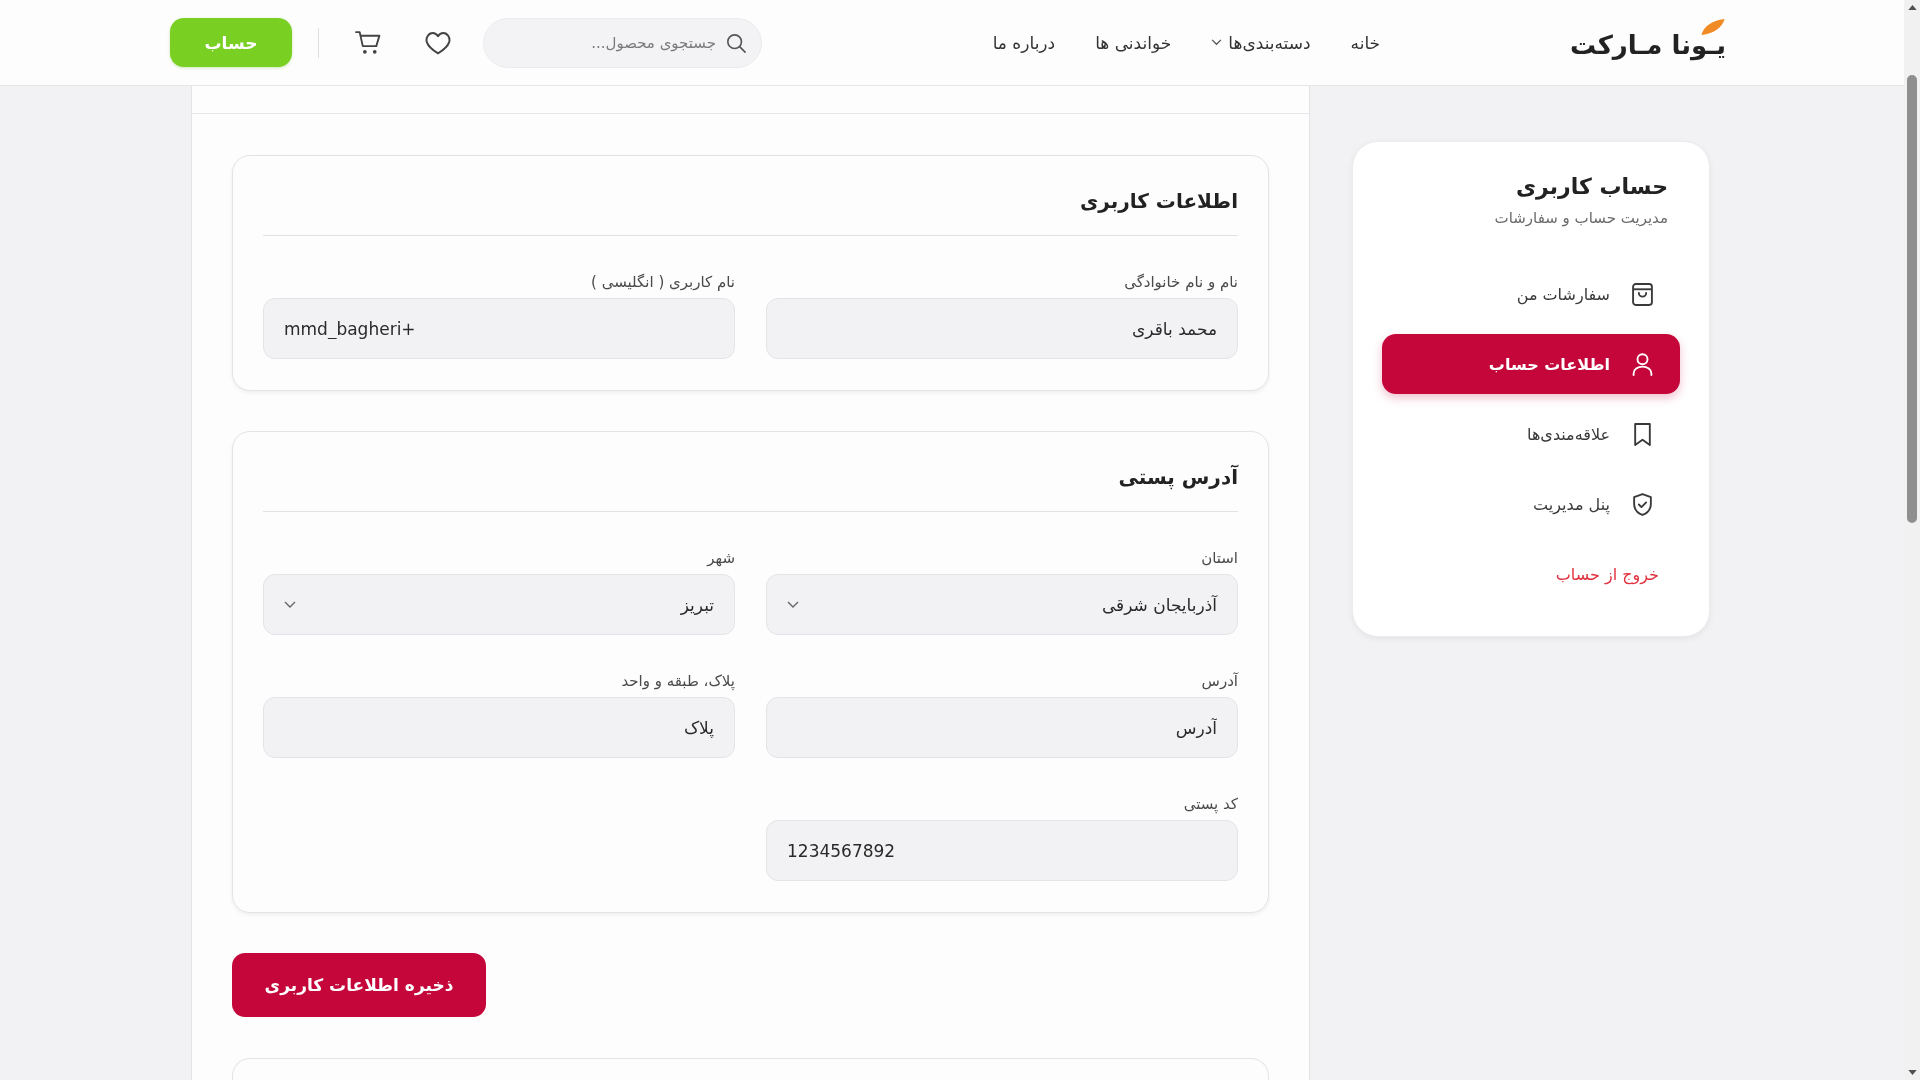 The image size is (1920, 1080). I want to click on heart-icon, so click(438, 42).